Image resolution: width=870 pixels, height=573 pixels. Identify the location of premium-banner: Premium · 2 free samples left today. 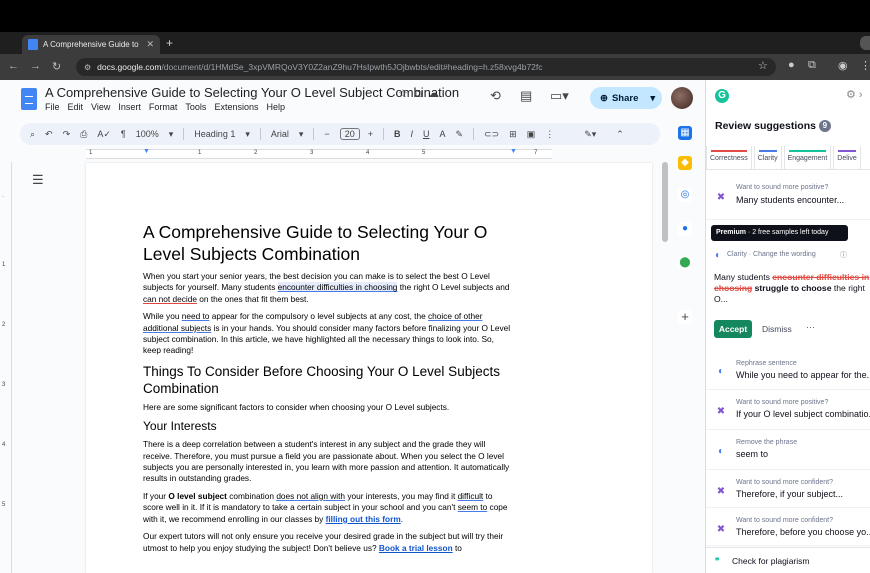
(779, 233).